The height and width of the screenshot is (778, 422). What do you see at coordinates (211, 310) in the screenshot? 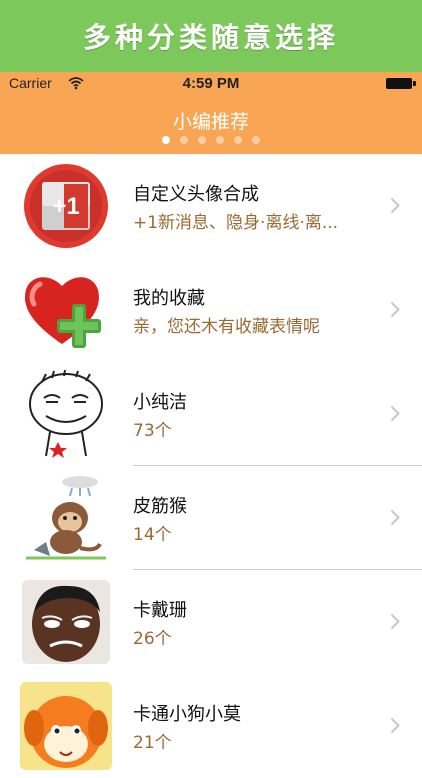
I see `list-item-favorites: 我的收藏 亲，您还木有收藏表情呢` at bounding box center [211, 310].